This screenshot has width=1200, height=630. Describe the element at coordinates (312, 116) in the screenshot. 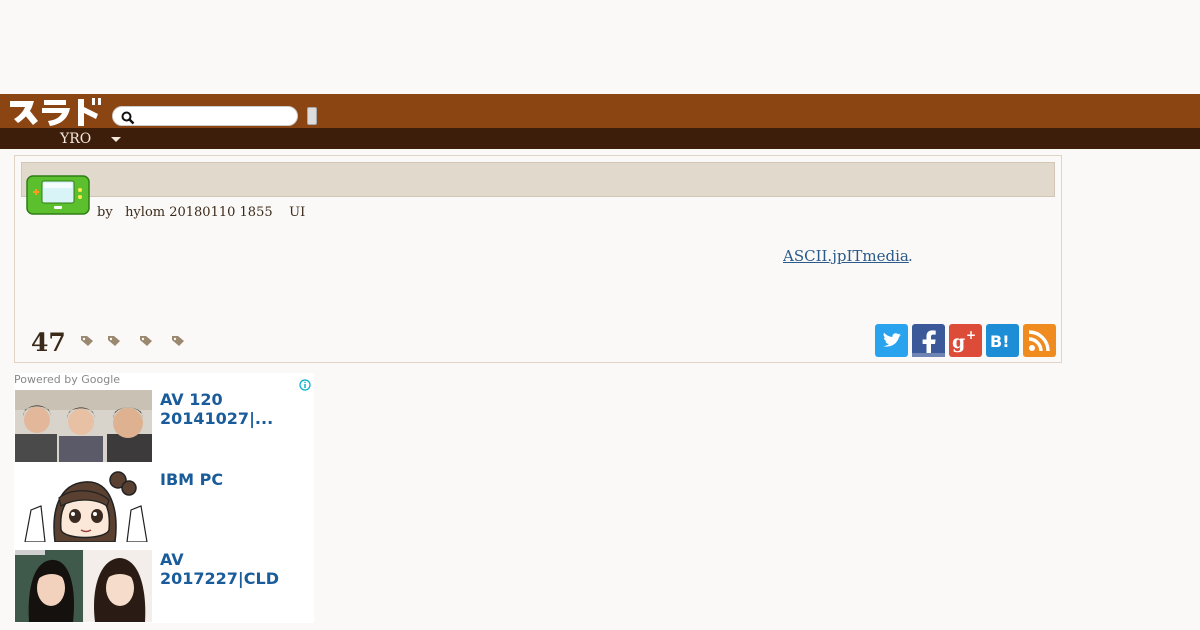

I see `search-button` at that location.